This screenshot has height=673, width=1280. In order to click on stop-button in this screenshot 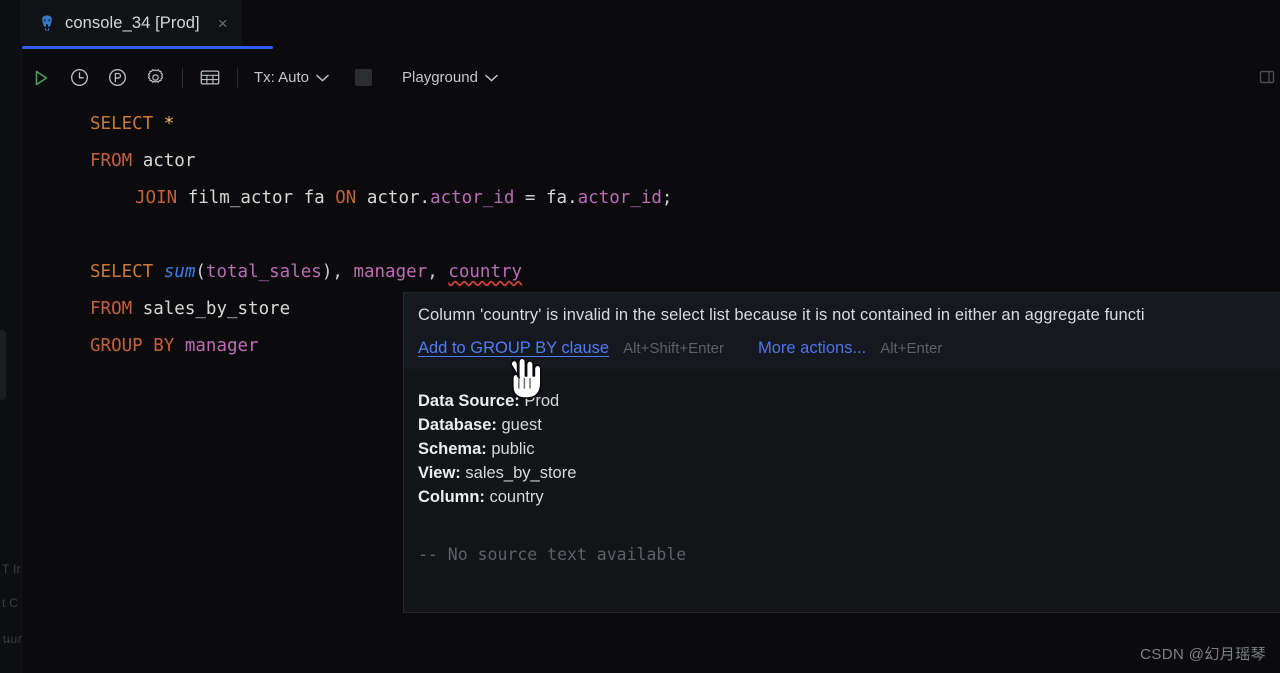, I will do `click(364, 77)`.